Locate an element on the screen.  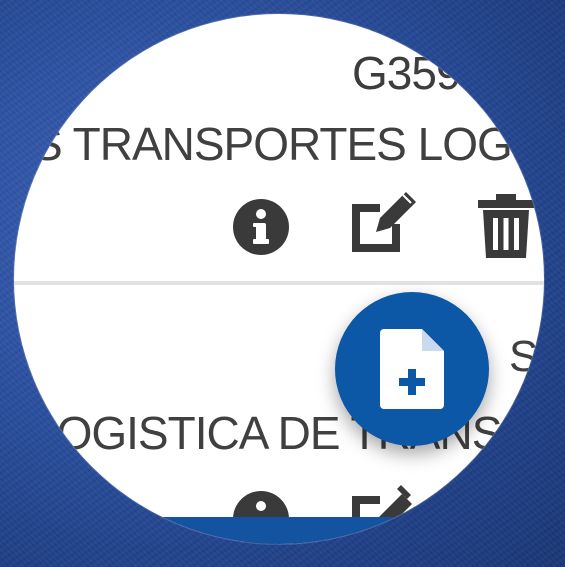
info-icon is located at coordinates (261, 227).